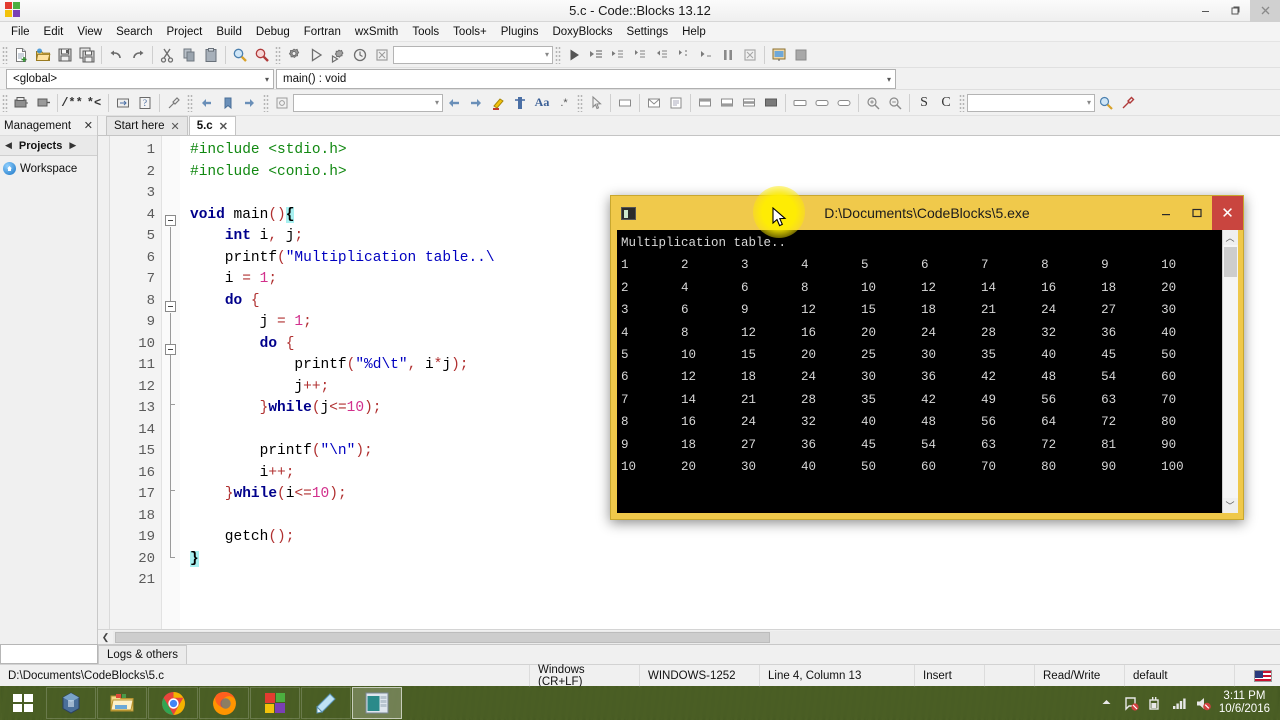 The image size is (1280, 720). I want to click on menu-view: View, so click(89, 32).